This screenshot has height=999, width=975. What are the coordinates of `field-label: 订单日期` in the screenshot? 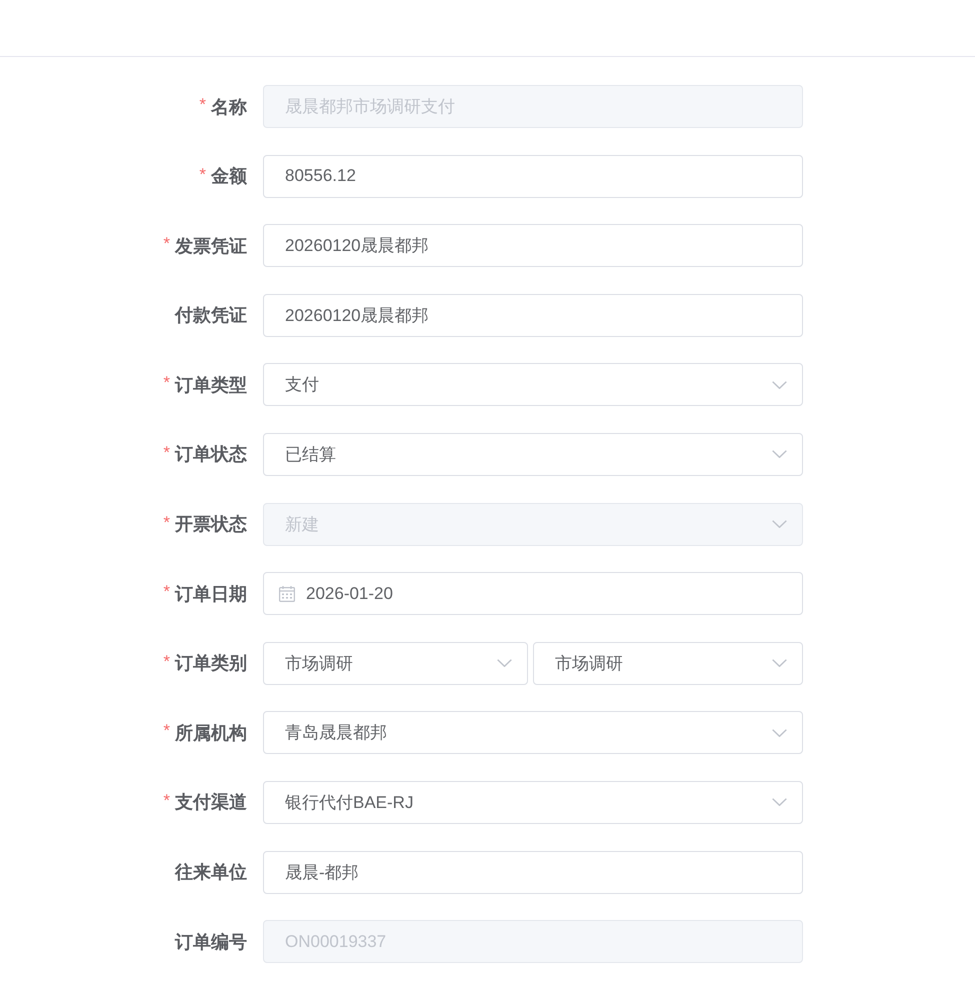 It's located at (211, 594).